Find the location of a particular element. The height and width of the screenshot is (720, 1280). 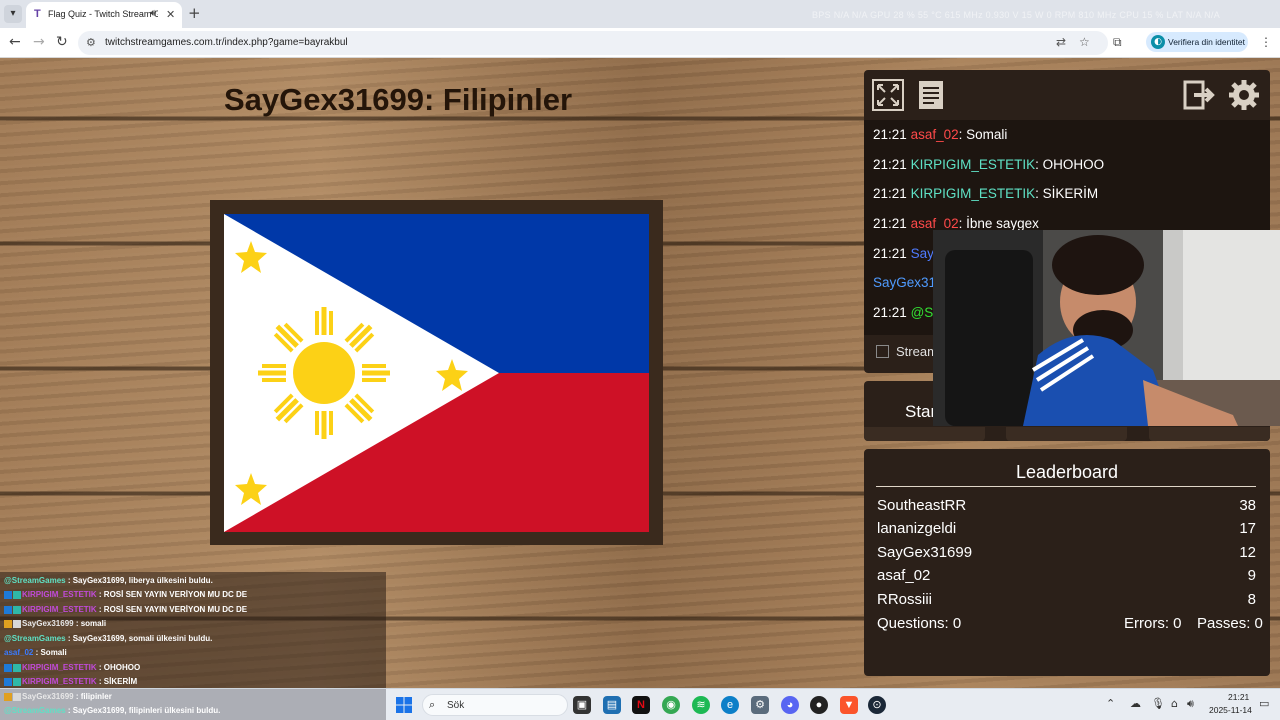

chat-message: 21:21 KIRPIGIM_ESTETIK: OHOHOO is located at coordinates (989, 164).